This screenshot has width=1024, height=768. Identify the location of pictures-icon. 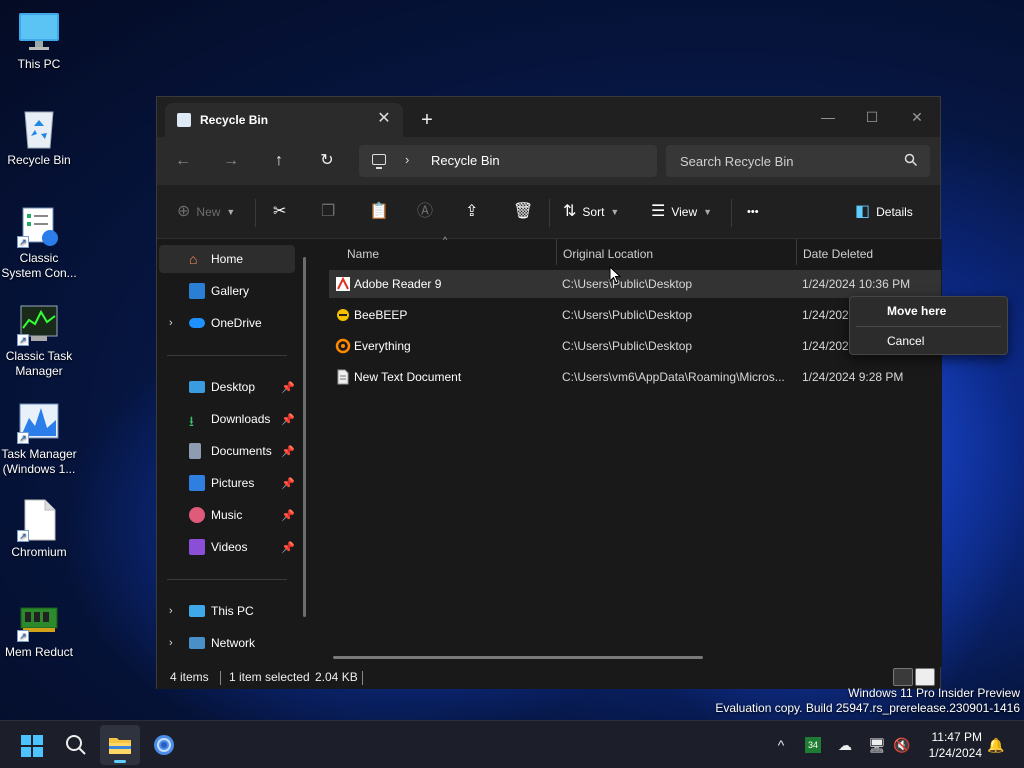
(197, 483).